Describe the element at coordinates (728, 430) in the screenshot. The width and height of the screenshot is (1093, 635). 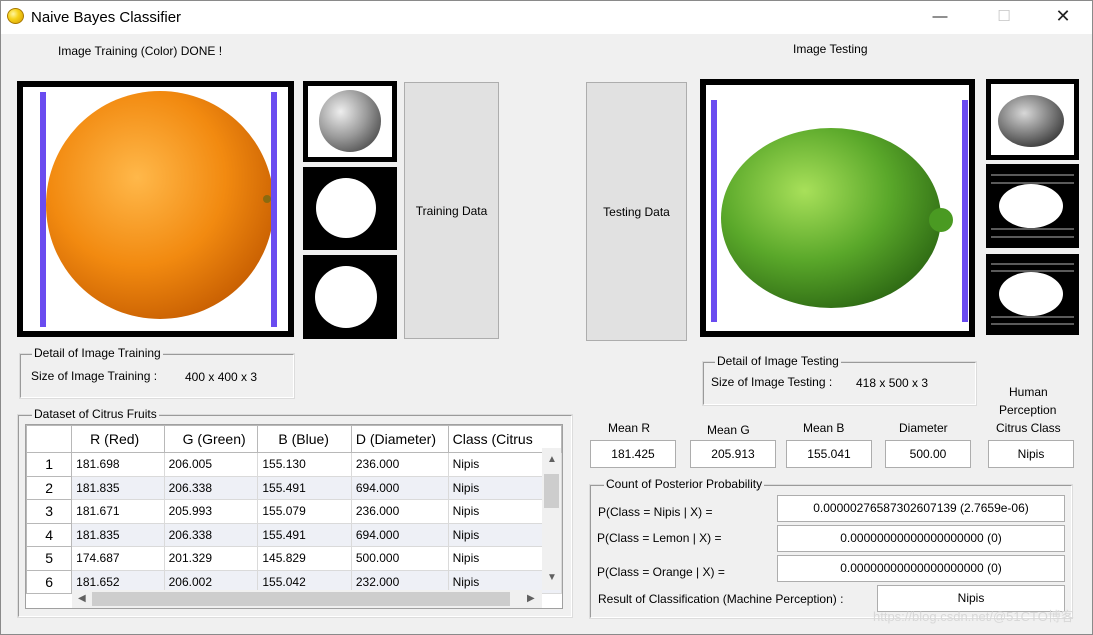
I see `mean-g-label: Mean G` at that location.